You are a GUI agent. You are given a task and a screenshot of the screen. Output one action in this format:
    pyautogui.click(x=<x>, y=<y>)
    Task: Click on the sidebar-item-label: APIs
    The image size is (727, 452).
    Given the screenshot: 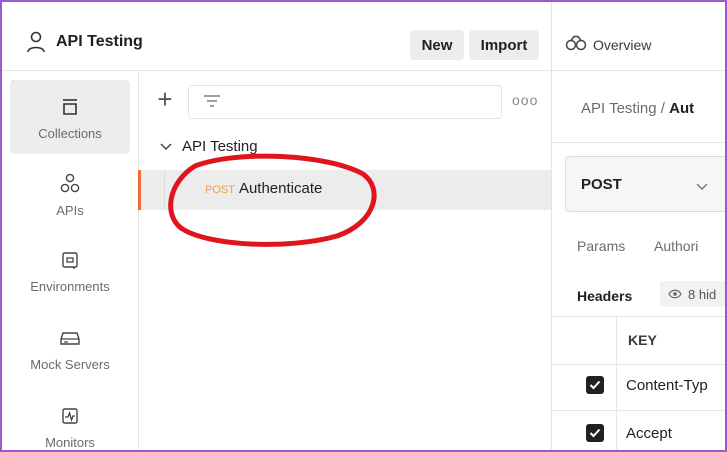 What is the action you would take?
    pyautogui.click(x=70, y=210)
    